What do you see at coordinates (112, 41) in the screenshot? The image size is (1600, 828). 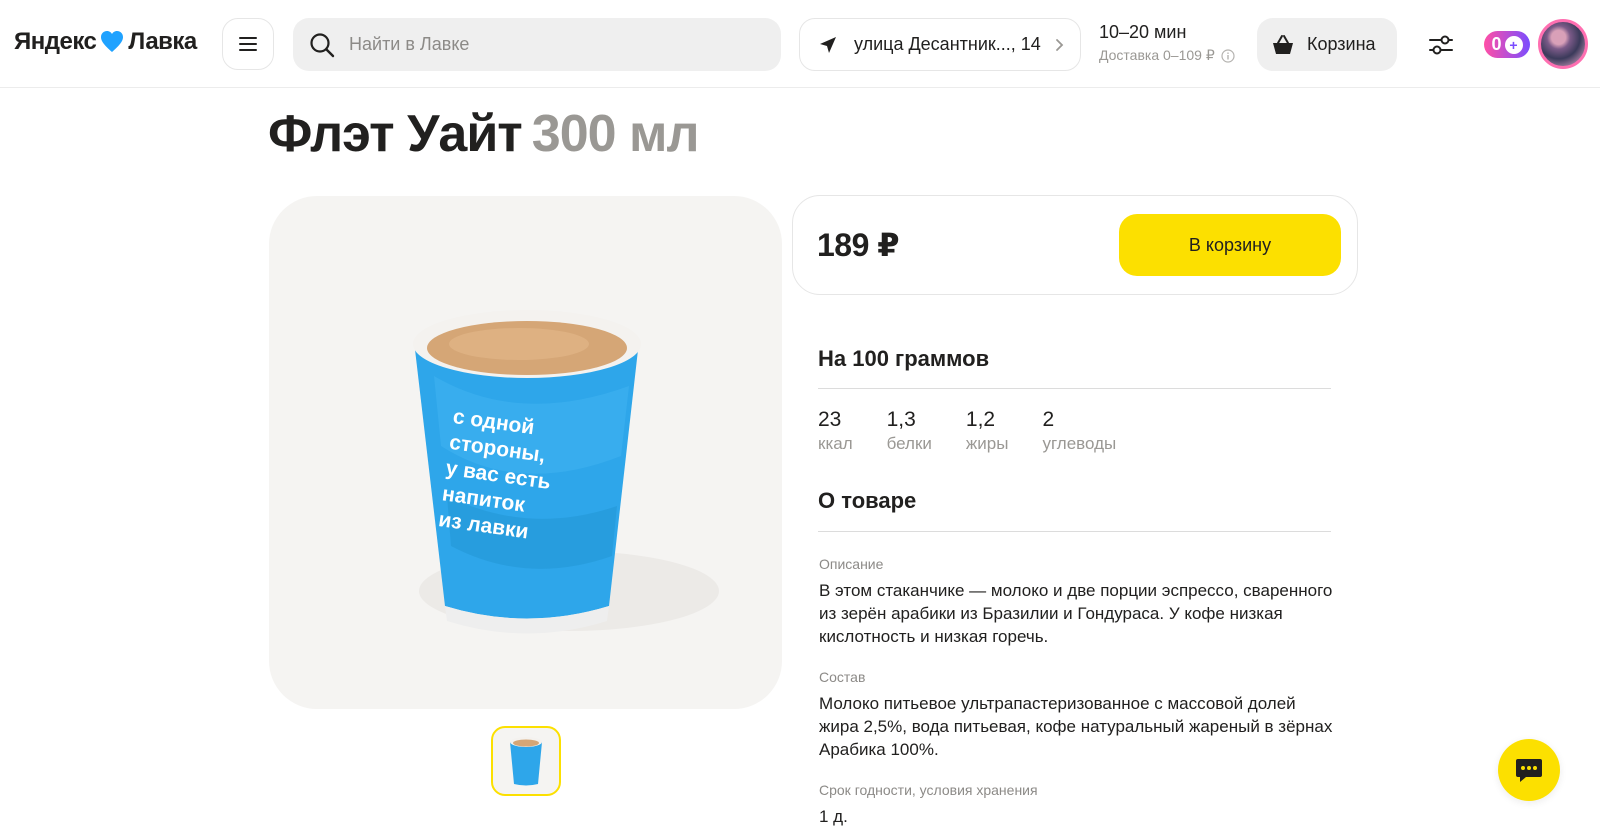 I see `heart-logo-icon` at bounding box center [112, 41].